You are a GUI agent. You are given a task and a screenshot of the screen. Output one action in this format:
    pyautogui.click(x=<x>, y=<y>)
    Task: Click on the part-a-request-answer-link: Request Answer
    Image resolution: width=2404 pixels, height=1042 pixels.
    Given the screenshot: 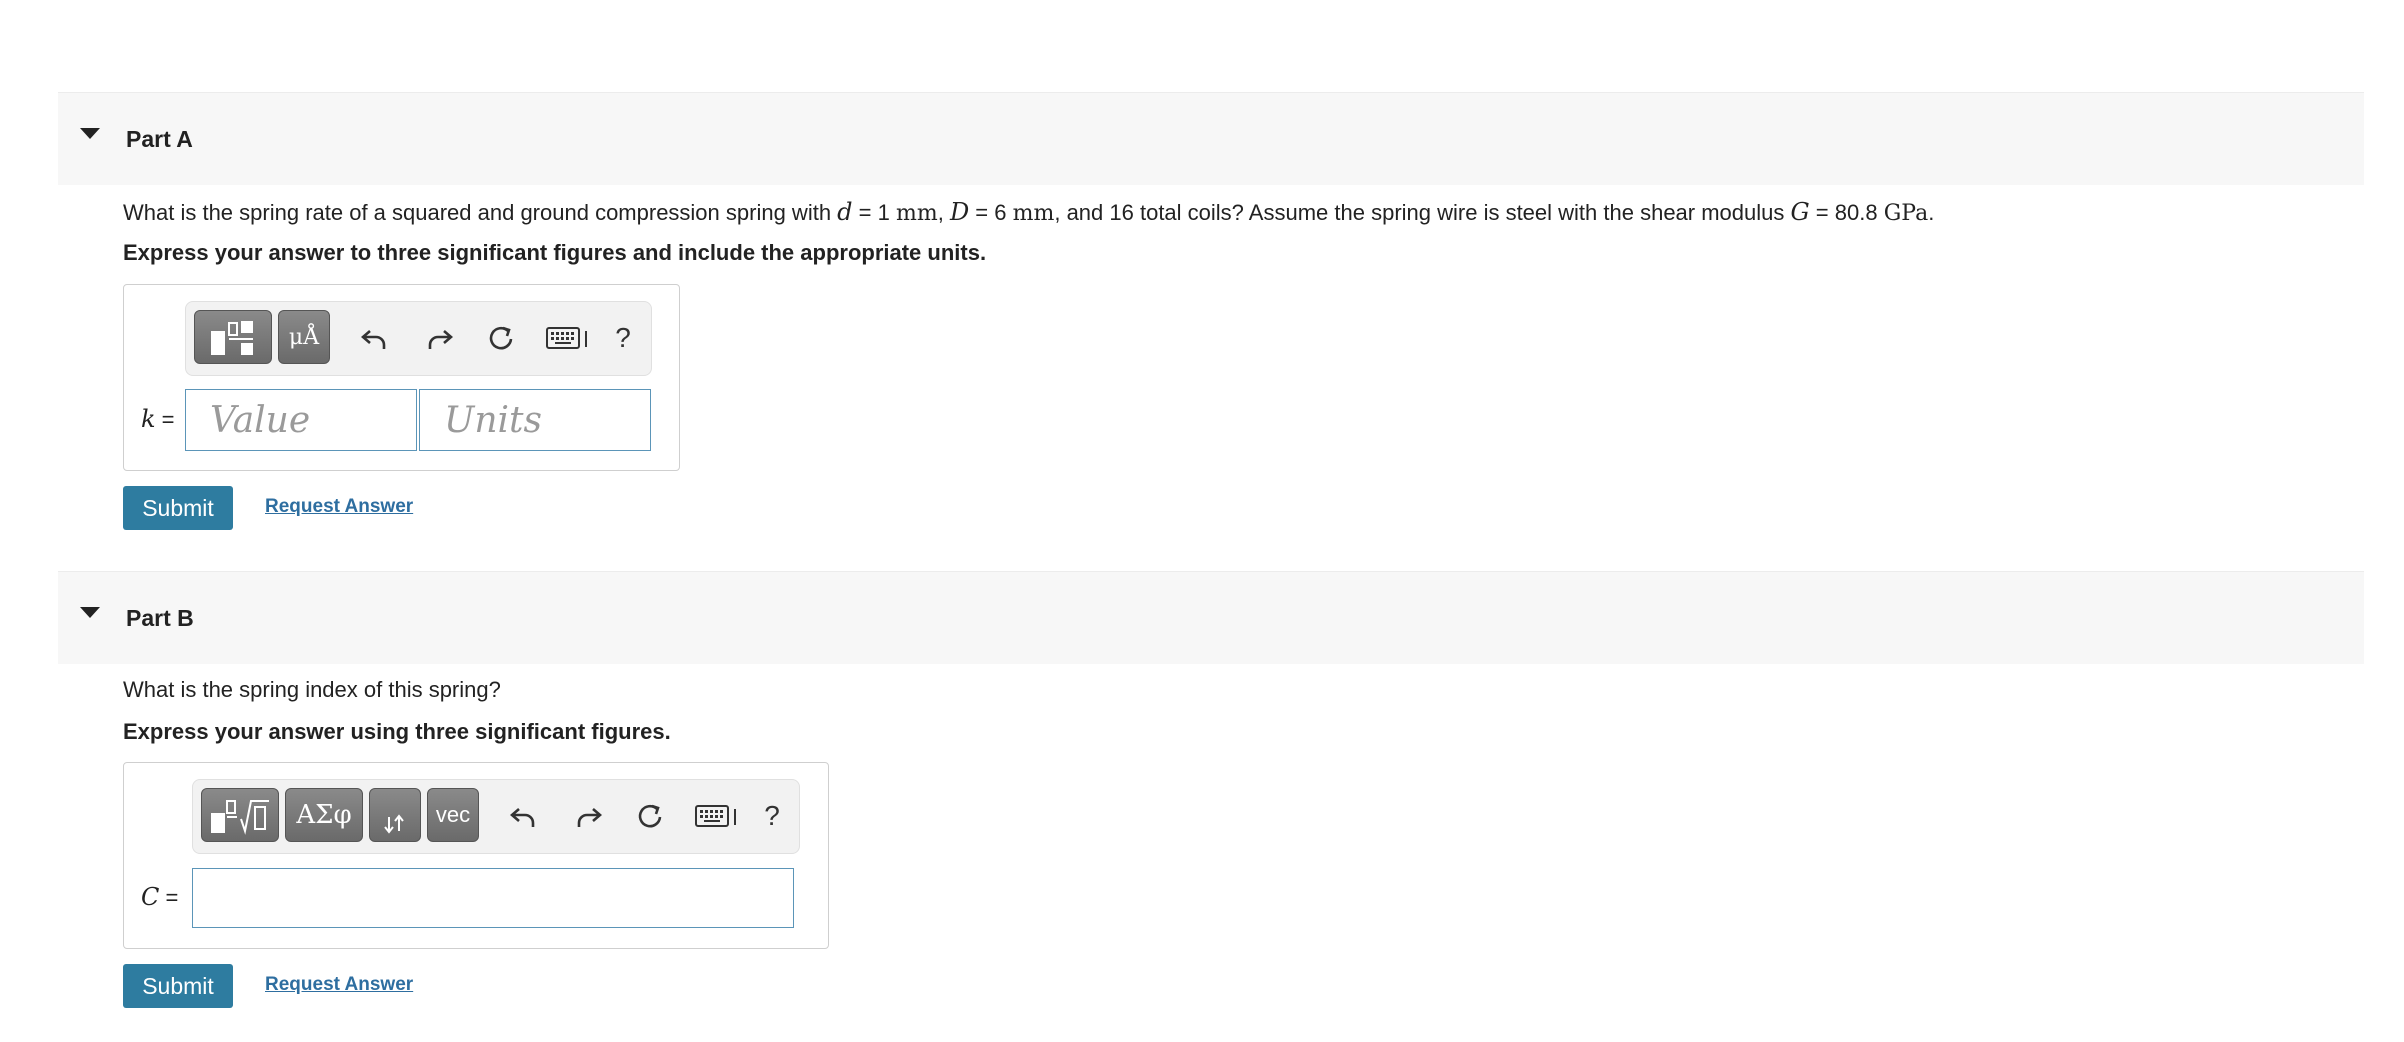 What is the action you would take?
    pyautogui.click(x=339, y=507)
    